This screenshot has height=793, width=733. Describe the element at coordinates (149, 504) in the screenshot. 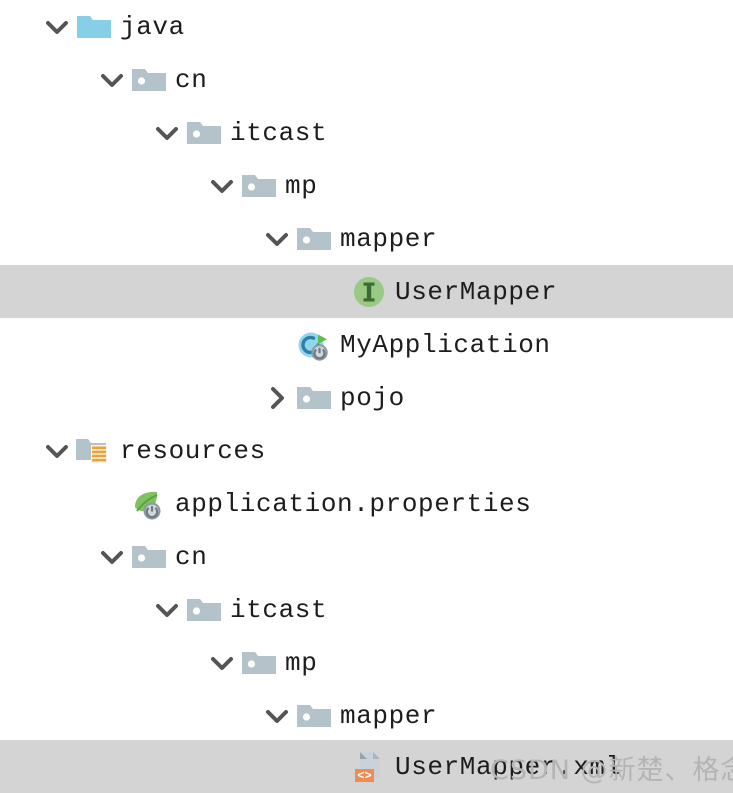

I see `spring-properties-icon` at that location.